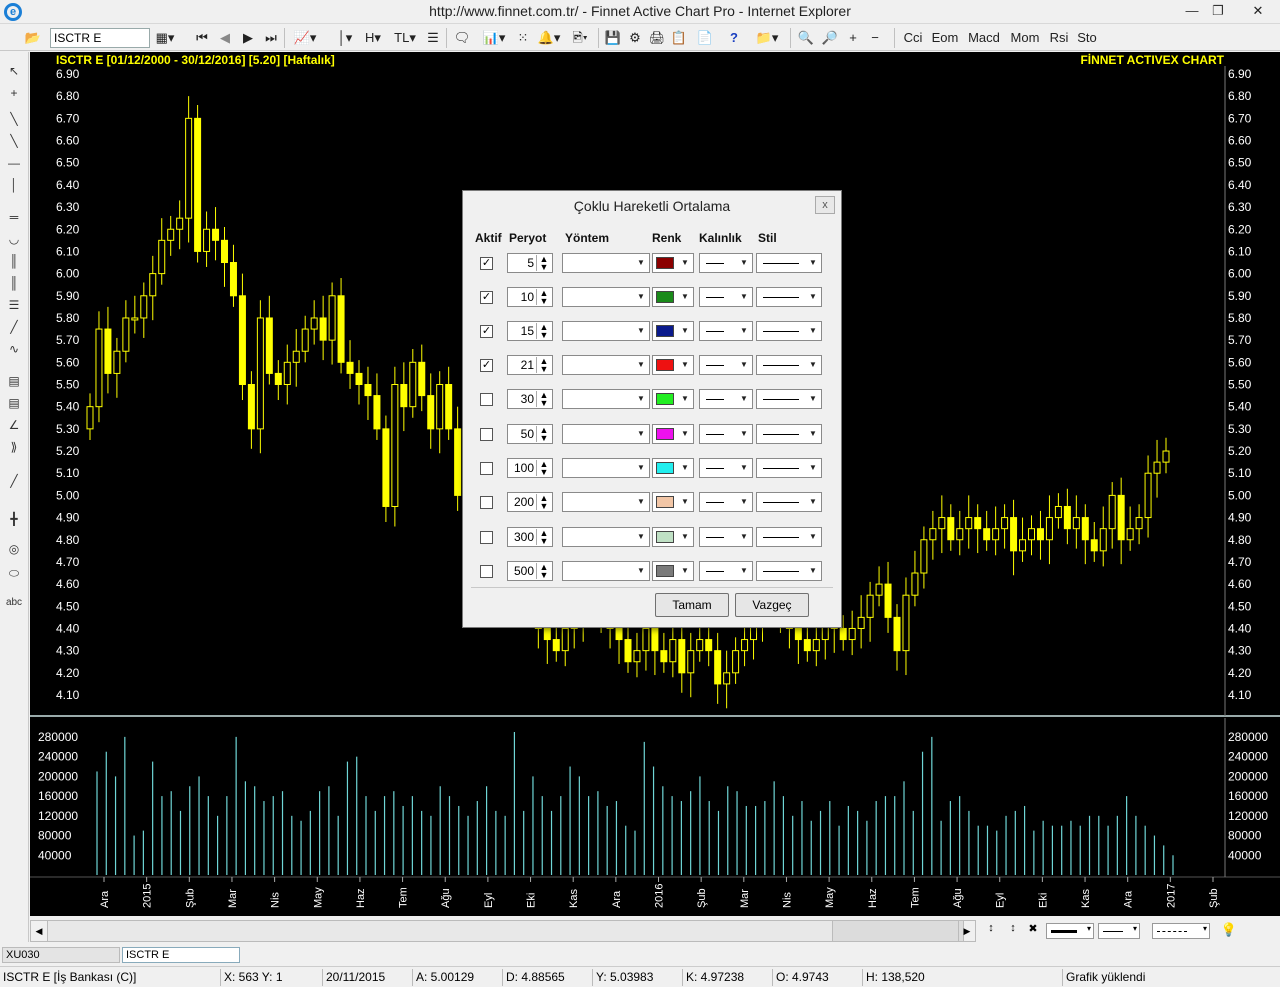 The height and width of the screenshot is (987, 1280). Describe the element at coordinates (530, 331) in the screenshot. I see `period-spinner: 15 ▲ ▼` at that location.